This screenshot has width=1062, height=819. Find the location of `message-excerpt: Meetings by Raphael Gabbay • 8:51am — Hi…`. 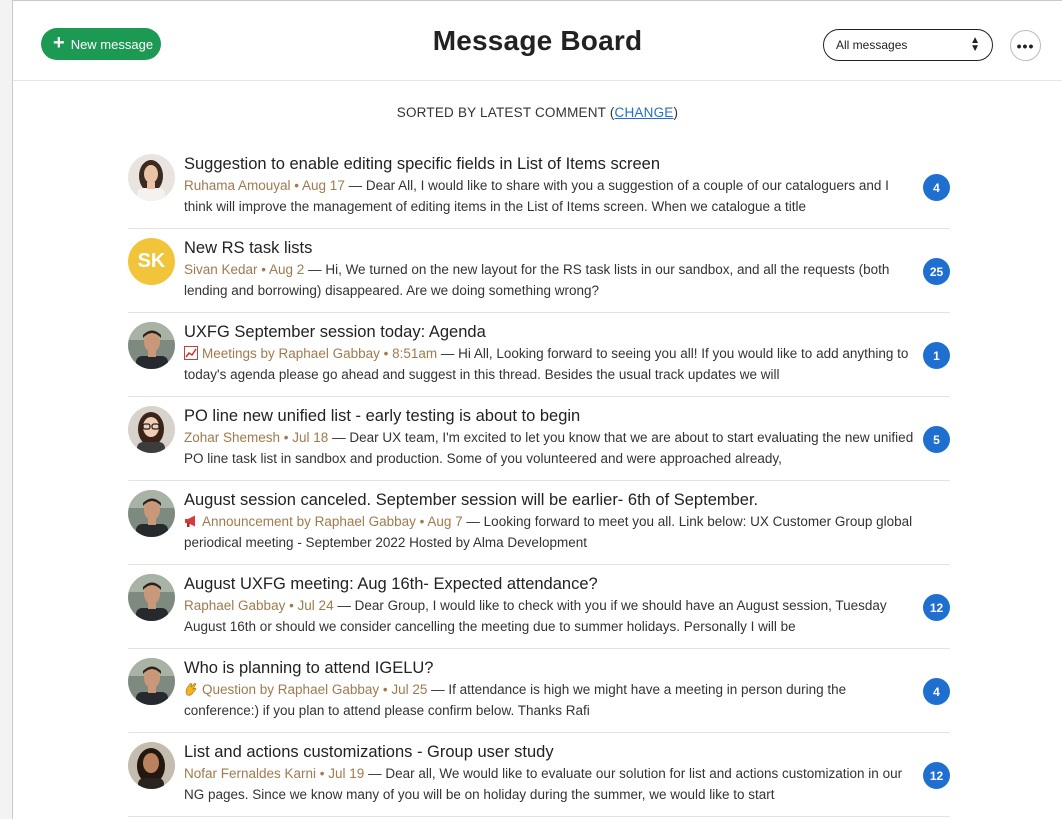

message-excerpt: Meetings by Raphael Gabbay • 8:51am — Hi… is located at coordinates (549, 364).